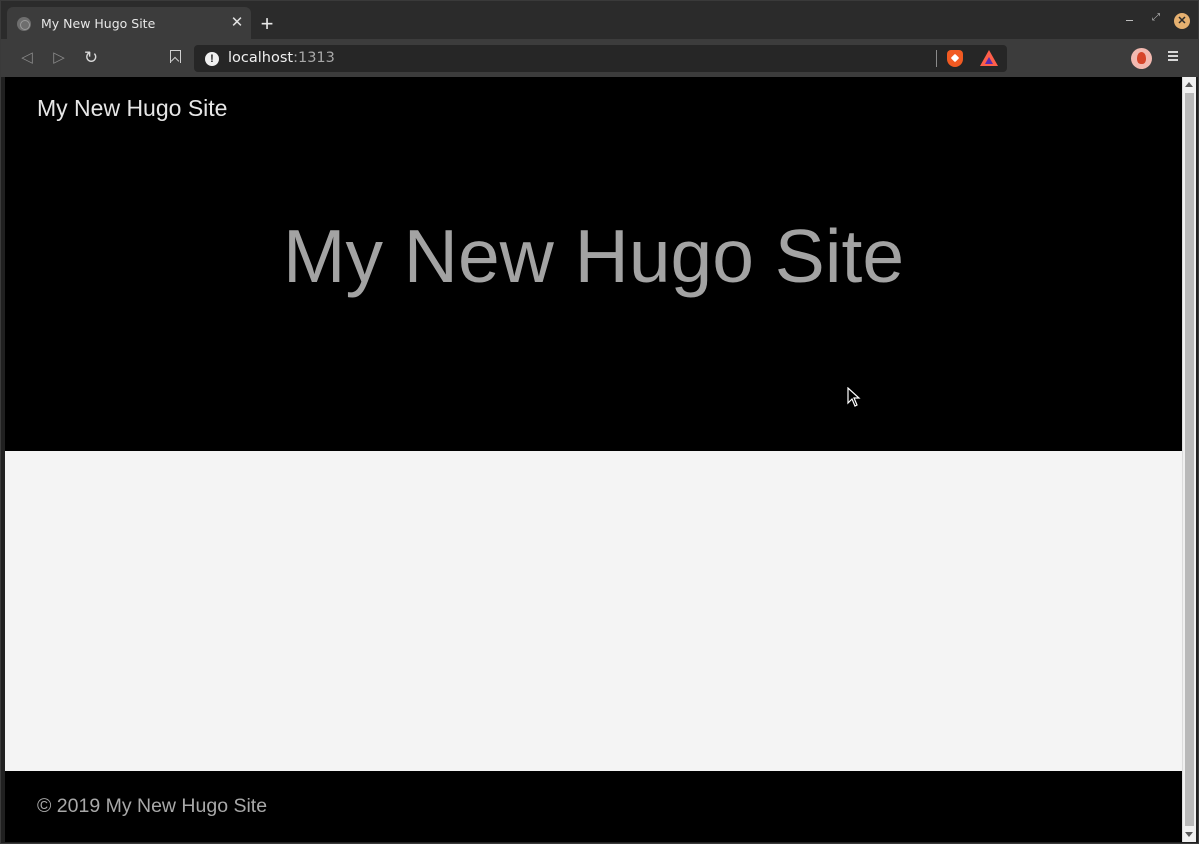 The width and height of the screenshot is (1199, 844). I want to click on tab-title: My New Hugo Site, so click(98, 23).